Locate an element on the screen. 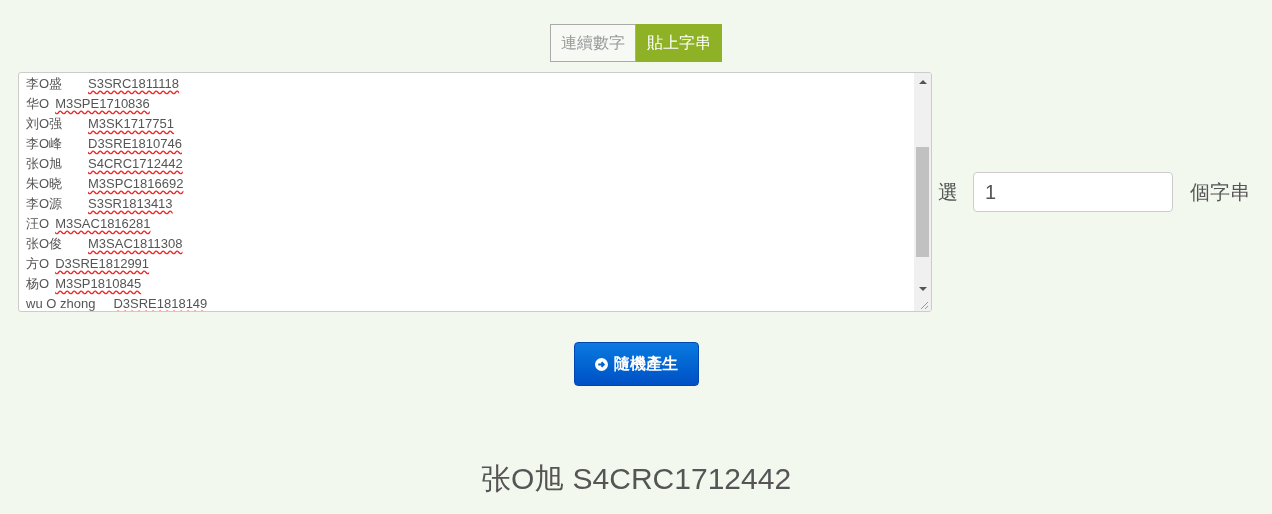 This screenshot has width=1272, height=514. code-text: D3SRE1810746 is located at coordinates (135, 144).